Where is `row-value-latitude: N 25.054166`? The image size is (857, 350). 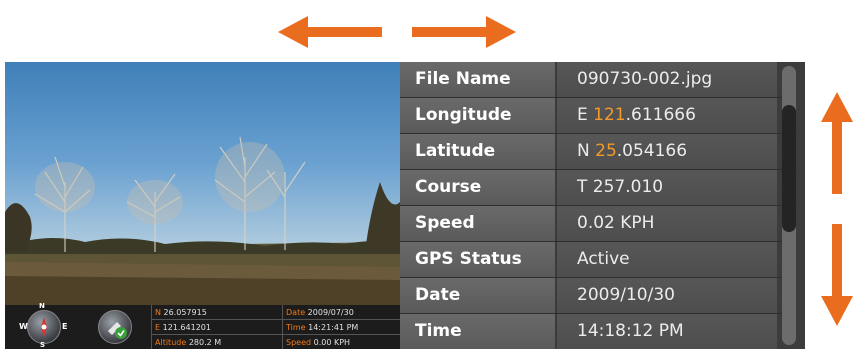 row-value-latitude: N 25.054166 is located at coordinates (667, 151).